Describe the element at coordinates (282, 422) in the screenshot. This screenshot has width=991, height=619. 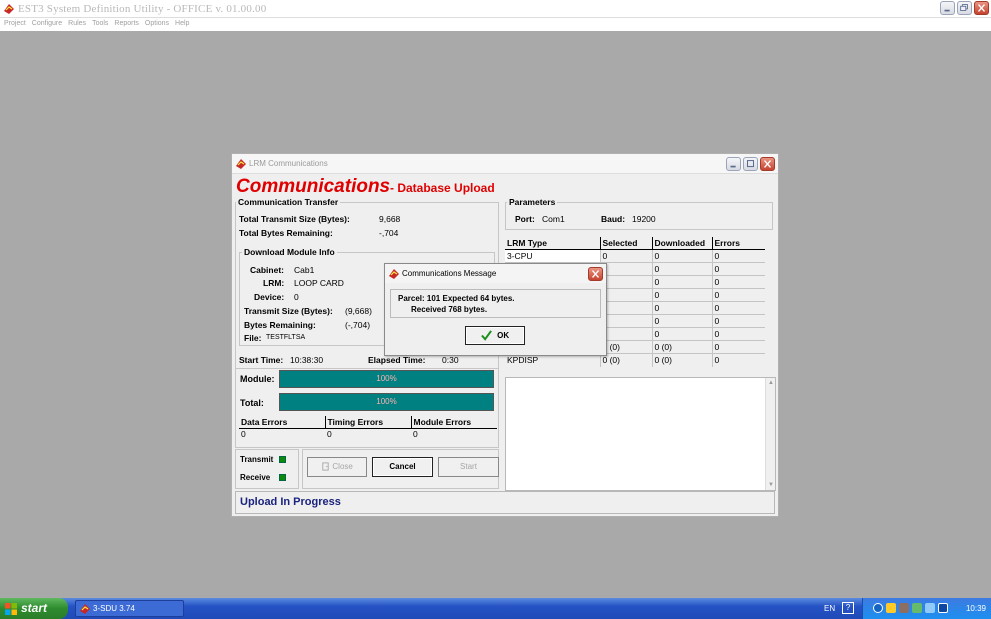
I see `data-errors-header: Data Errors` at that location.